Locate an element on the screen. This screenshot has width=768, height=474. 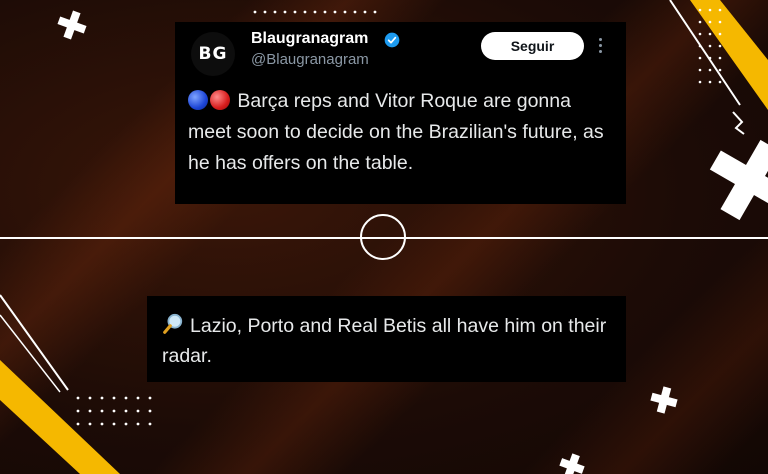
avatar: BG is located at coordinates (213, 54).